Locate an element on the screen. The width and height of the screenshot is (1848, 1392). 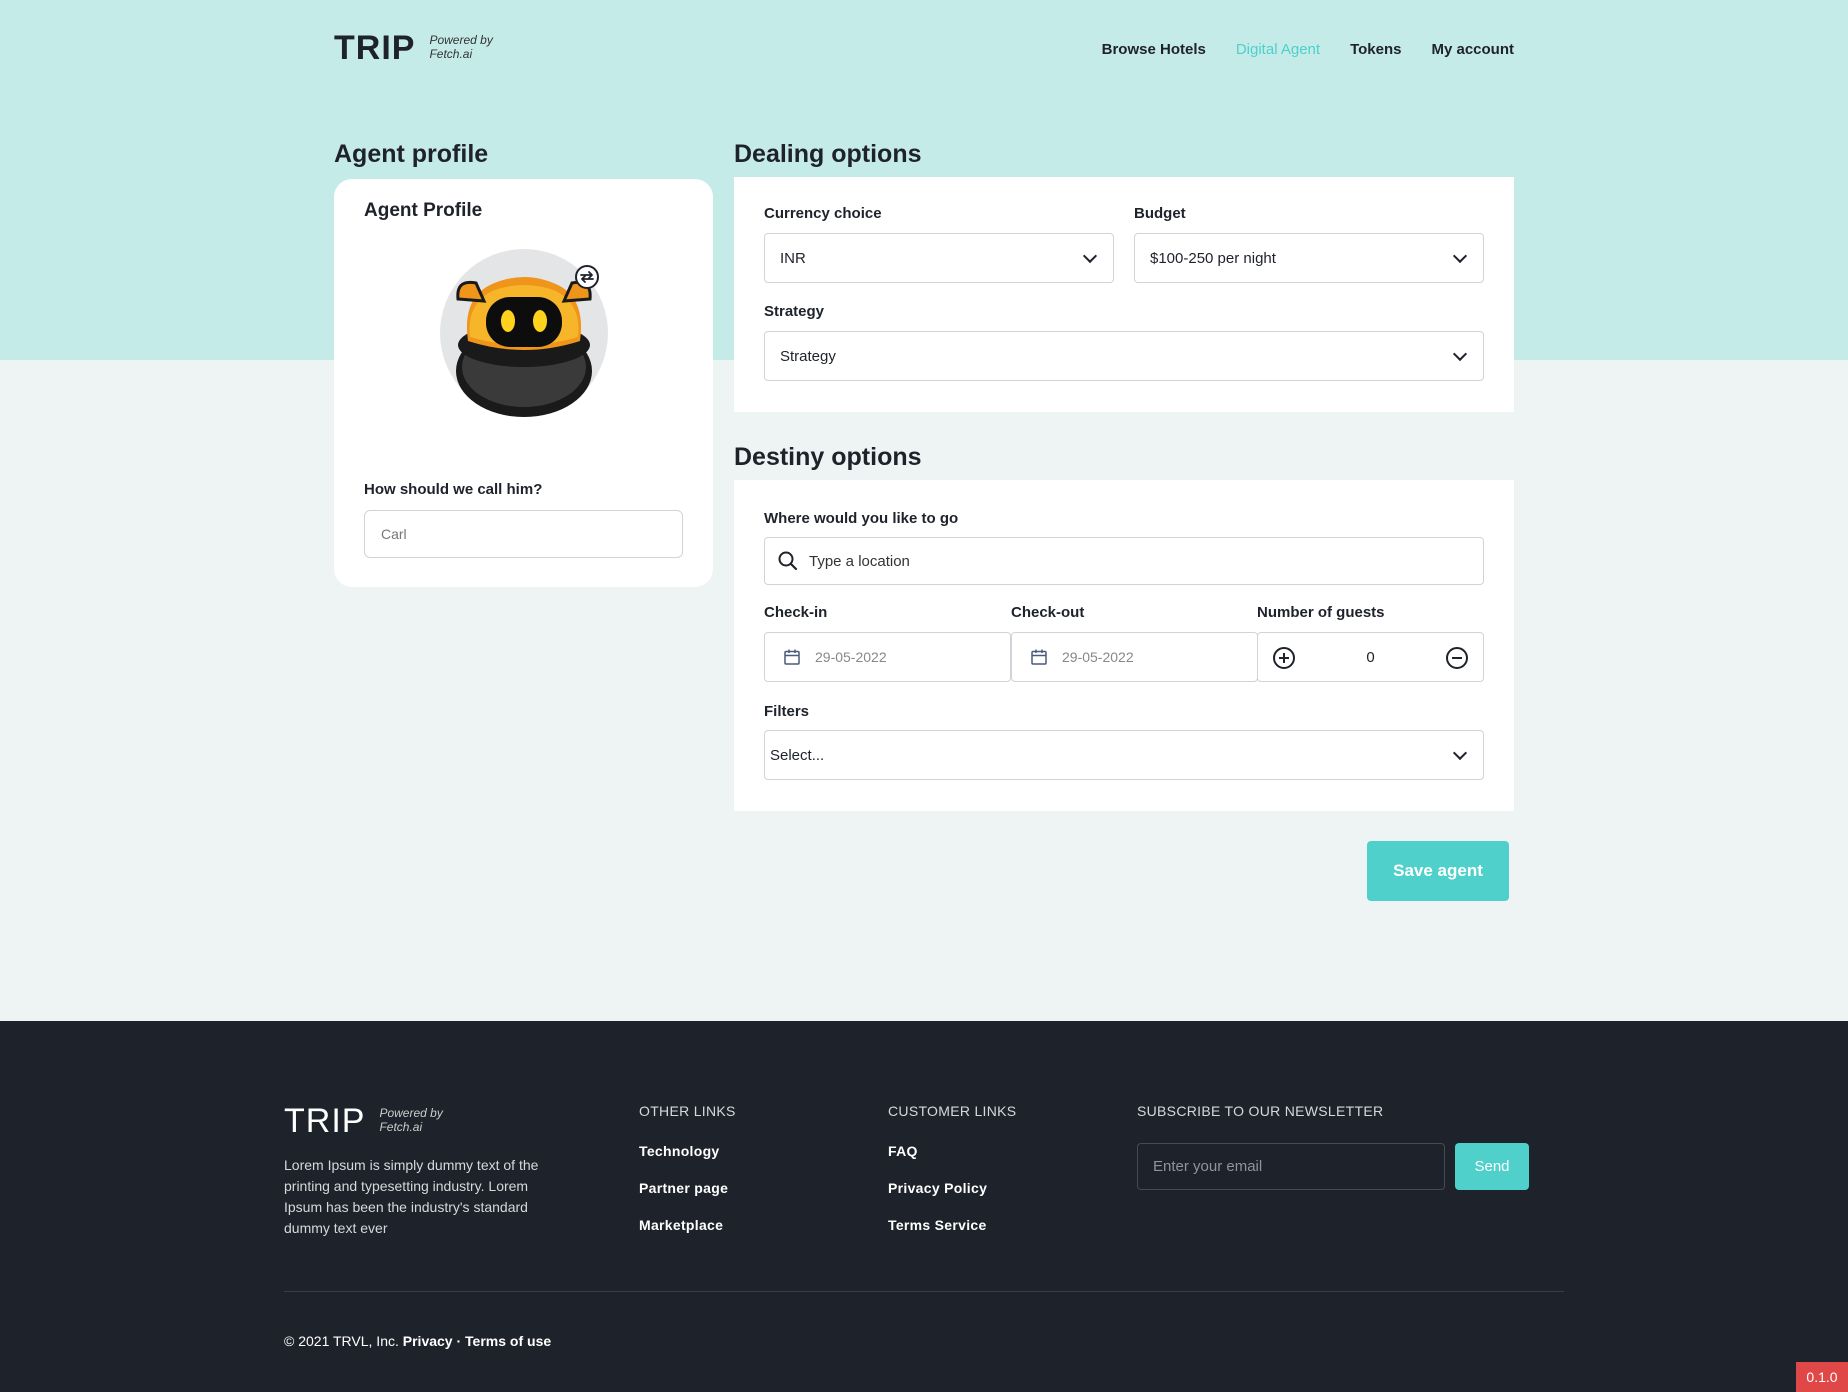
logo: TRIP Powered by Fetch.ai is located at coordinates (413, 48).